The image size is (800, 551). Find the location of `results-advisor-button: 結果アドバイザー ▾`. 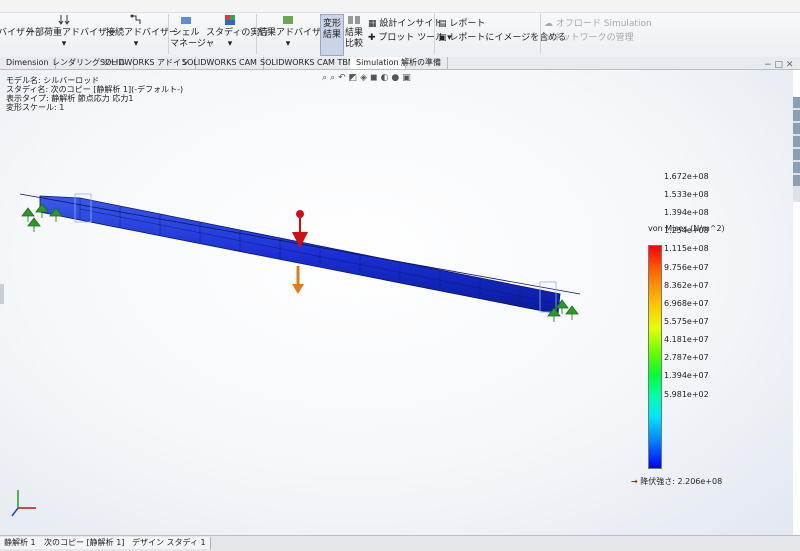

results-advisor-button: 結果アドバイザー ▾ is located at coordinates (294, 34).